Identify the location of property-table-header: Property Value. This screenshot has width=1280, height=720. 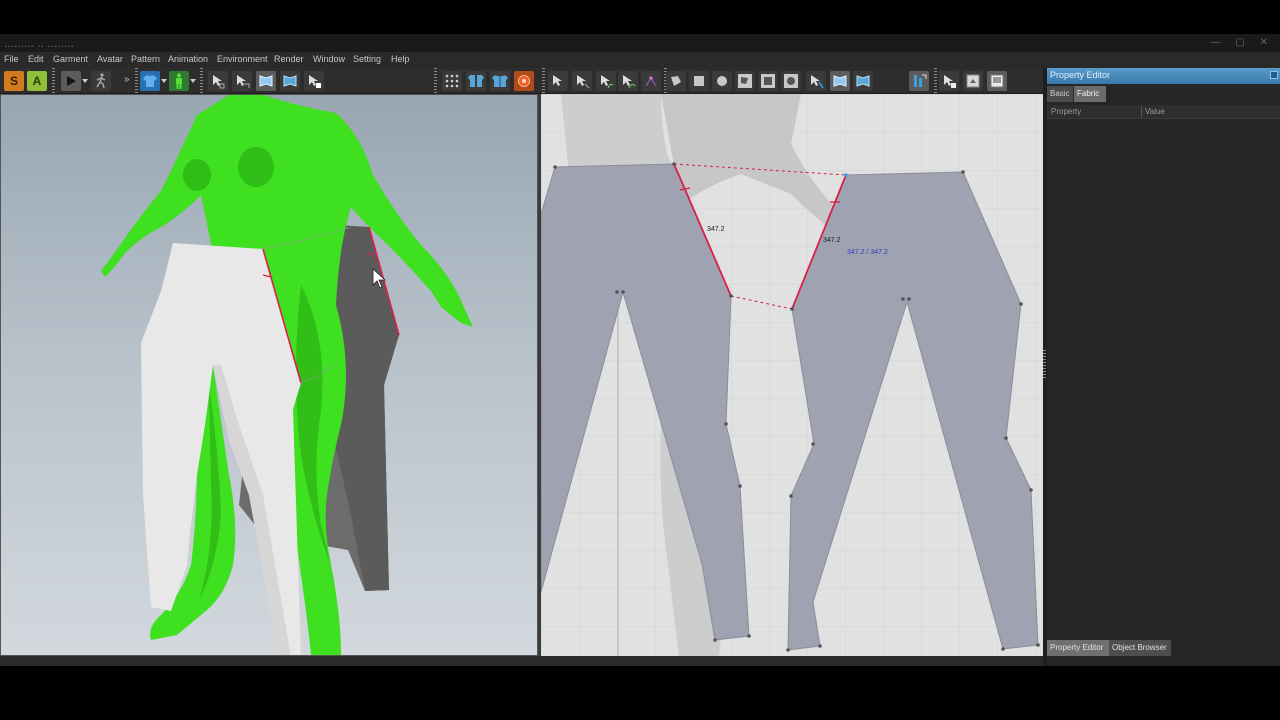
(1163, 112).